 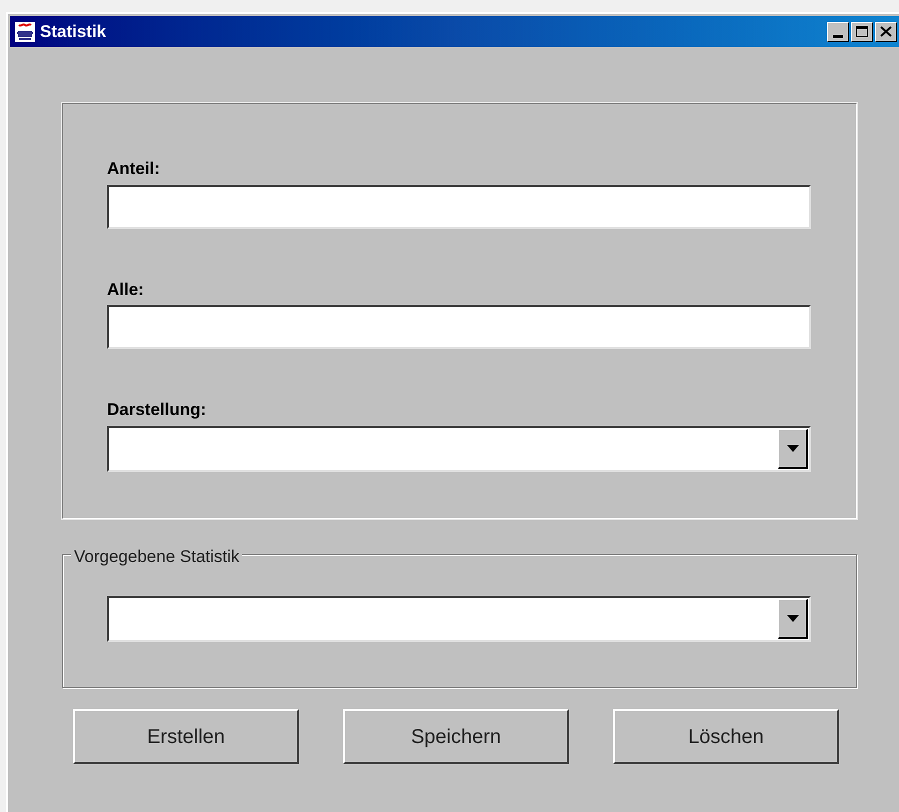 What do you see at coordinates (186, 736) in the screenshot?
I see `action-button: Erstellen` at bounding box center [186, 736].